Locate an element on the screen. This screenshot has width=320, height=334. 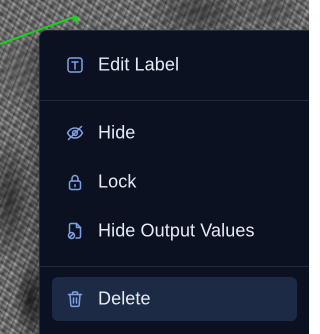
lock-icon is located at coordinates (75, 182).